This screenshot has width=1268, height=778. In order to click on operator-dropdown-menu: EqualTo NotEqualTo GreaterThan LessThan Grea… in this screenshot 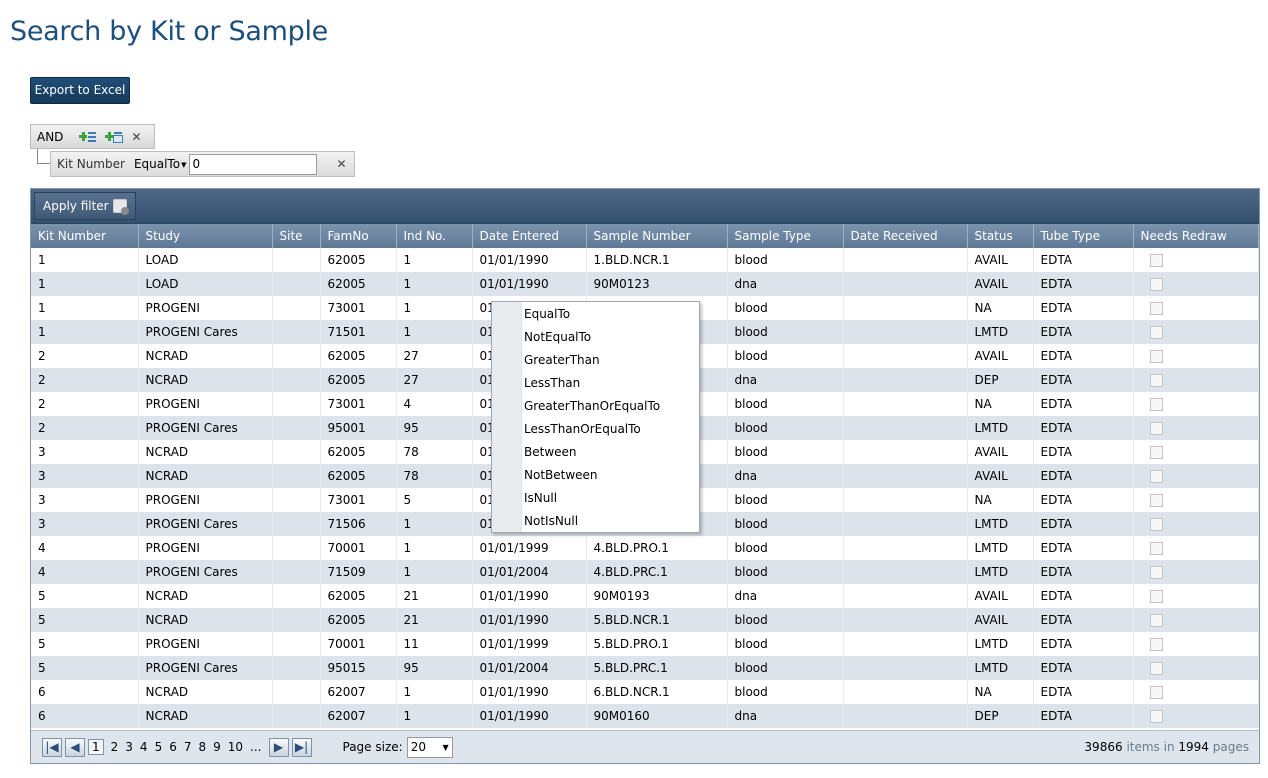, I will do `click(595, 417)`.